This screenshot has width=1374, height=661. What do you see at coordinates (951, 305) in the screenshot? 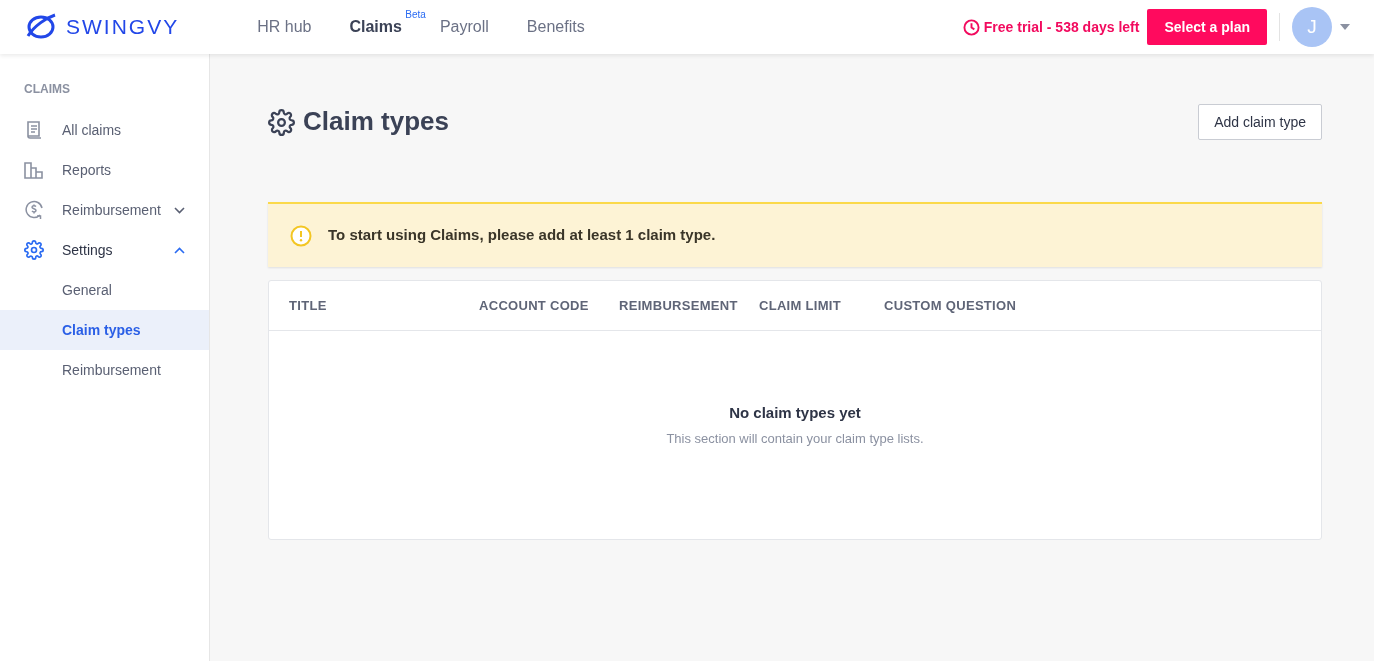
I see `column-header: CUSTOM QUESTION` at bounding box center [951, 305].